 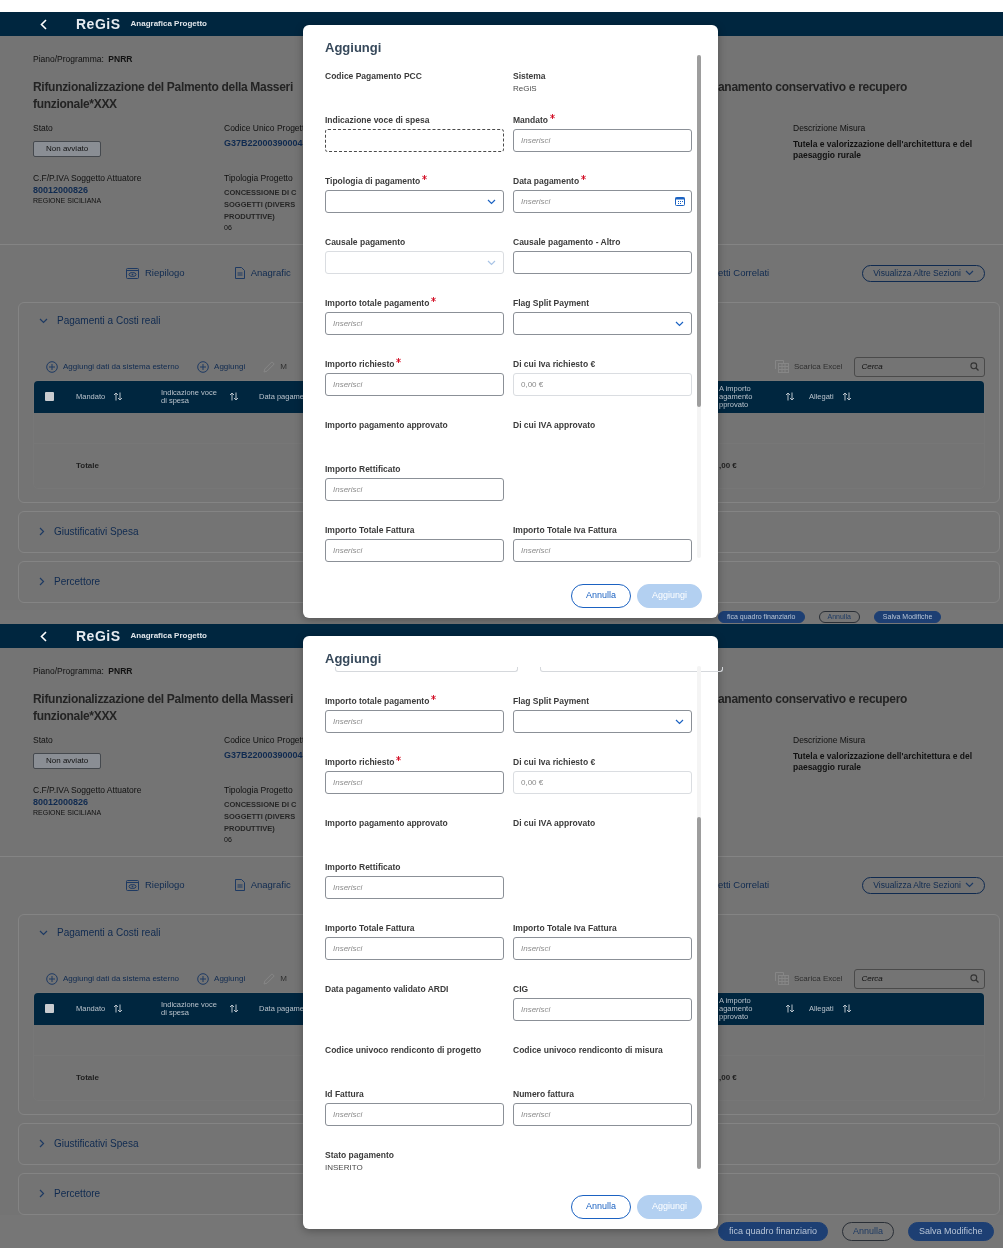 What do you see at coordinates (359, 1155) in the screenshot?
I see `field-label: Stato pagamento` at bounding box center [359, 1155].